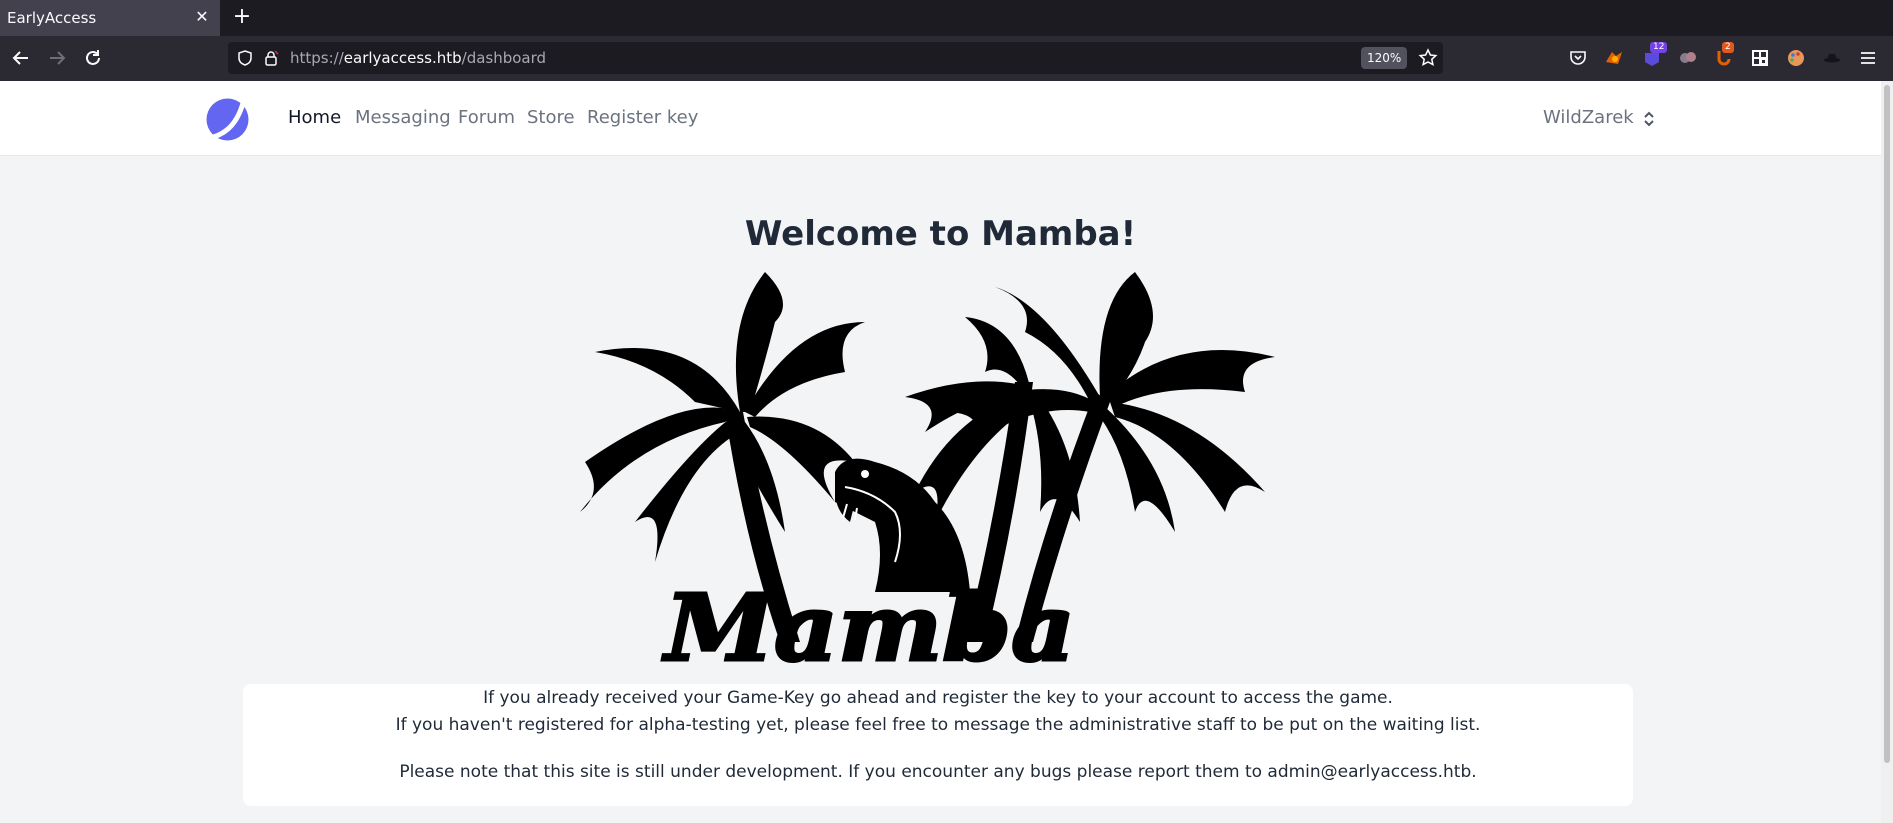 The width and height of the screenshot is (1893, 823). I want to click on zoom-level-button: 120%, so click(1384, 58).